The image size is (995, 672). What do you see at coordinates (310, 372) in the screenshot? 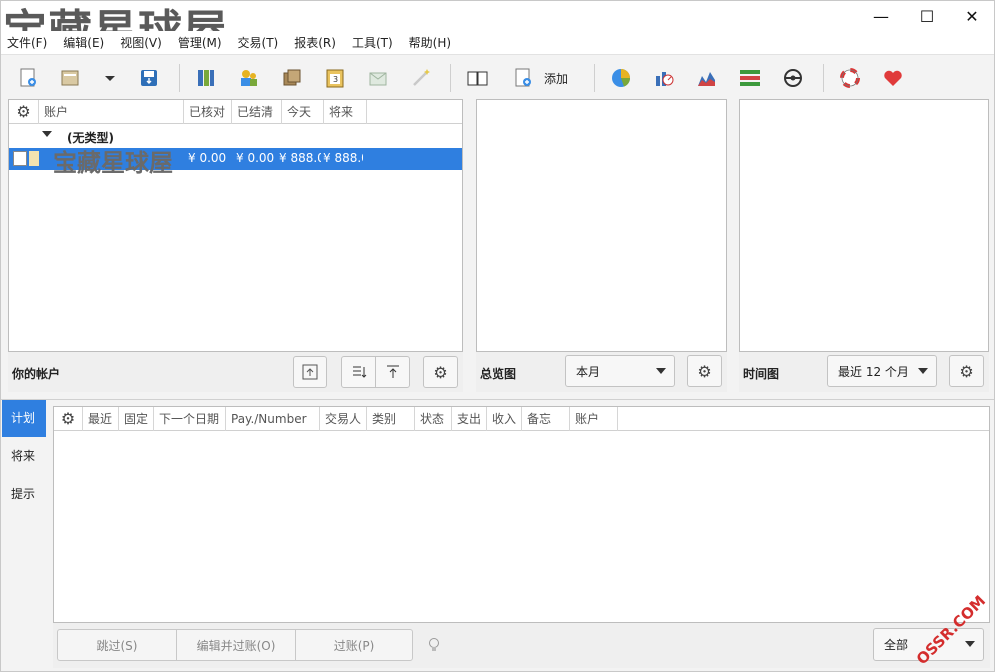
I see `export-button` at bounding box center [310, 372].